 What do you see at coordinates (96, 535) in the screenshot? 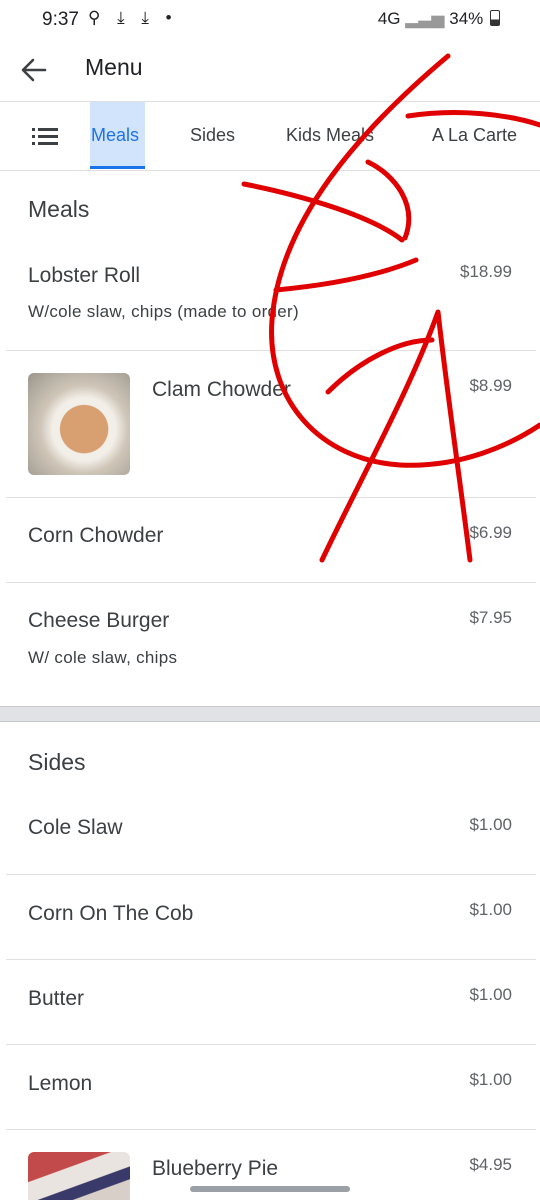
I see `item-name: Corn Chowder` at bounding box center [96, 535].